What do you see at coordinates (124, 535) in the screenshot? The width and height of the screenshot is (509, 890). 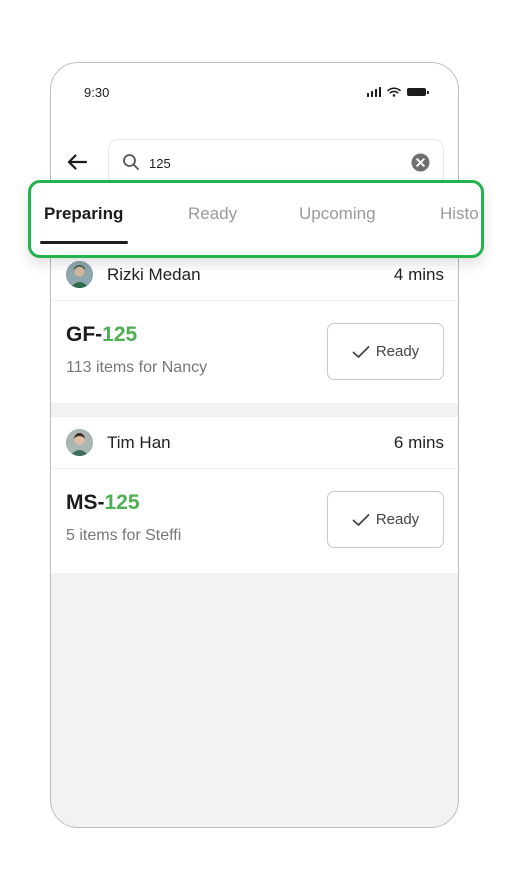 I see `order-items: 5 items for Steffi` at bounding box center [124, 535].